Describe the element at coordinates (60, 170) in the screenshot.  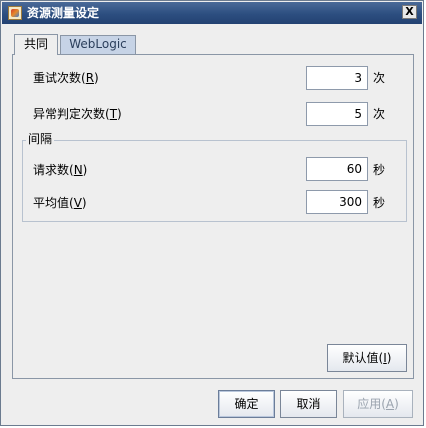
I see `request-count-label: 请求数(N)` at that location.